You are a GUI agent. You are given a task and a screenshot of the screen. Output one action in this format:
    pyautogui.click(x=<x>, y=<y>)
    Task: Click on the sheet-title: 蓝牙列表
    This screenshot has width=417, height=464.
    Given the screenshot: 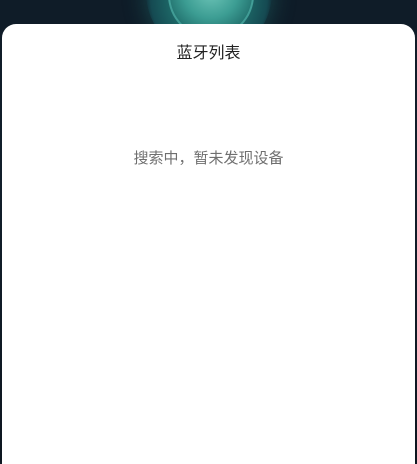 What is the action you would take?
    pyautogui.click(x=208, y=52)
    